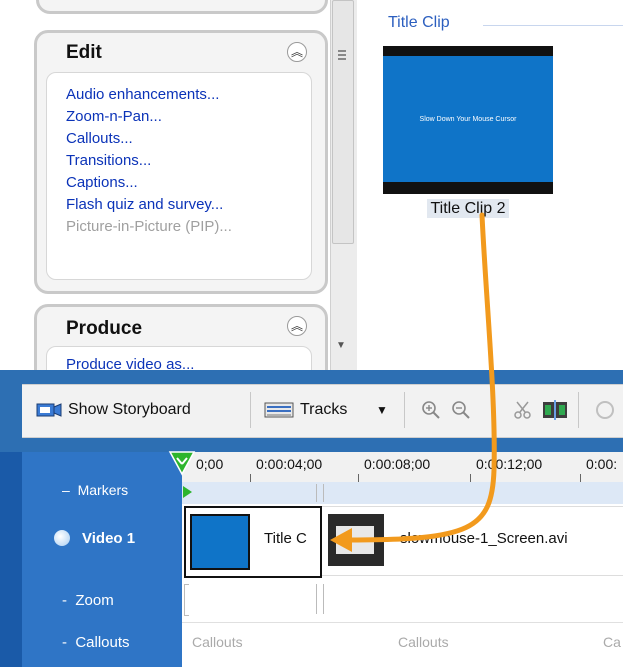  Describe the element at coordinates (279, 410) in the screenshot. I see `tracks-icon` at that location.